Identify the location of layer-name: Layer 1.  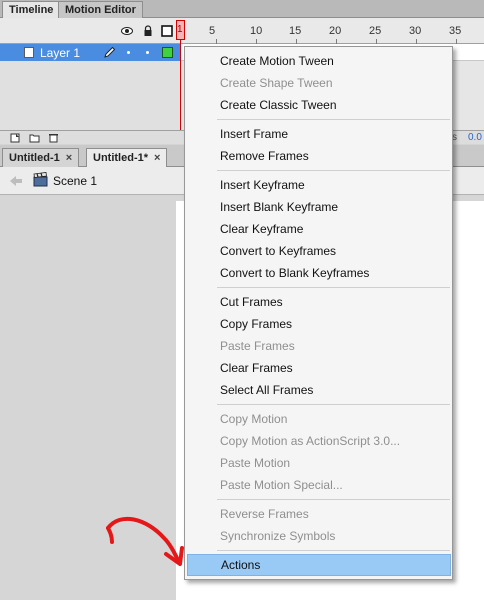
(60, 53).